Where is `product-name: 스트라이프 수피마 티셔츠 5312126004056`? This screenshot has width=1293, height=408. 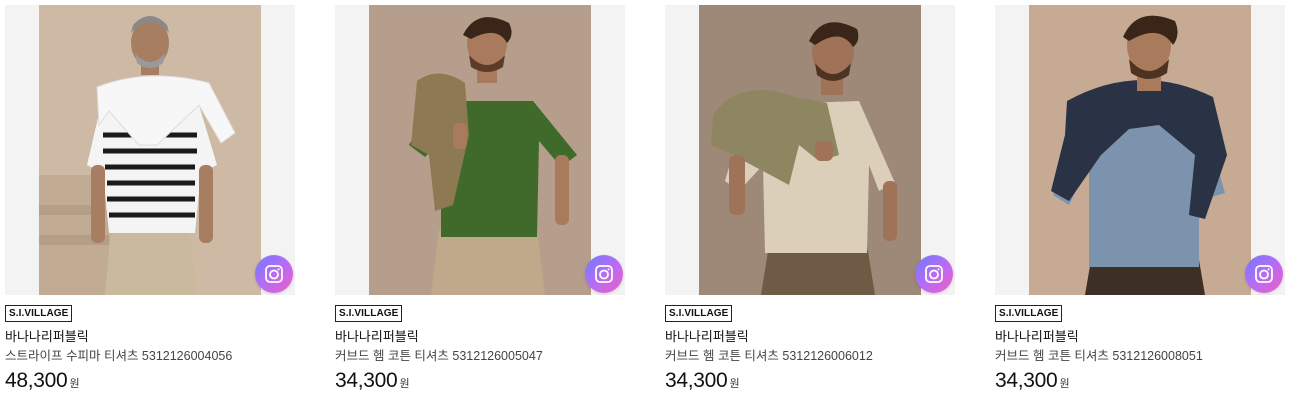
product-name: 스트라이프 수피마 티셔츠 5312126004056 is located at coordinates (150, 356).